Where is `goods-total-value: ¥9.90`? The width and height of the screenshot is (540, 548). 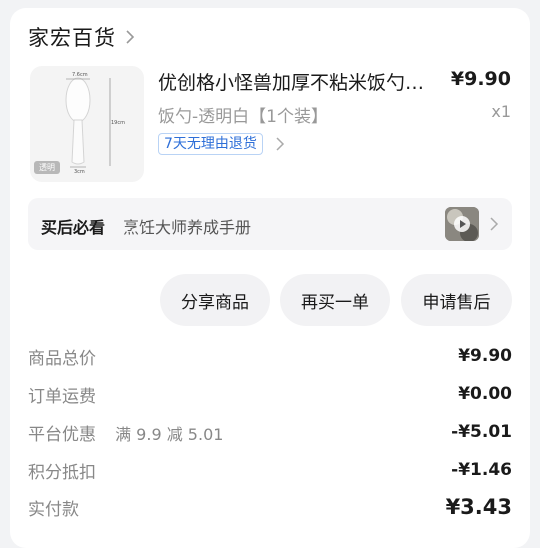 goods-total-value: ¥9.90 is located at coordinates (485, 356).